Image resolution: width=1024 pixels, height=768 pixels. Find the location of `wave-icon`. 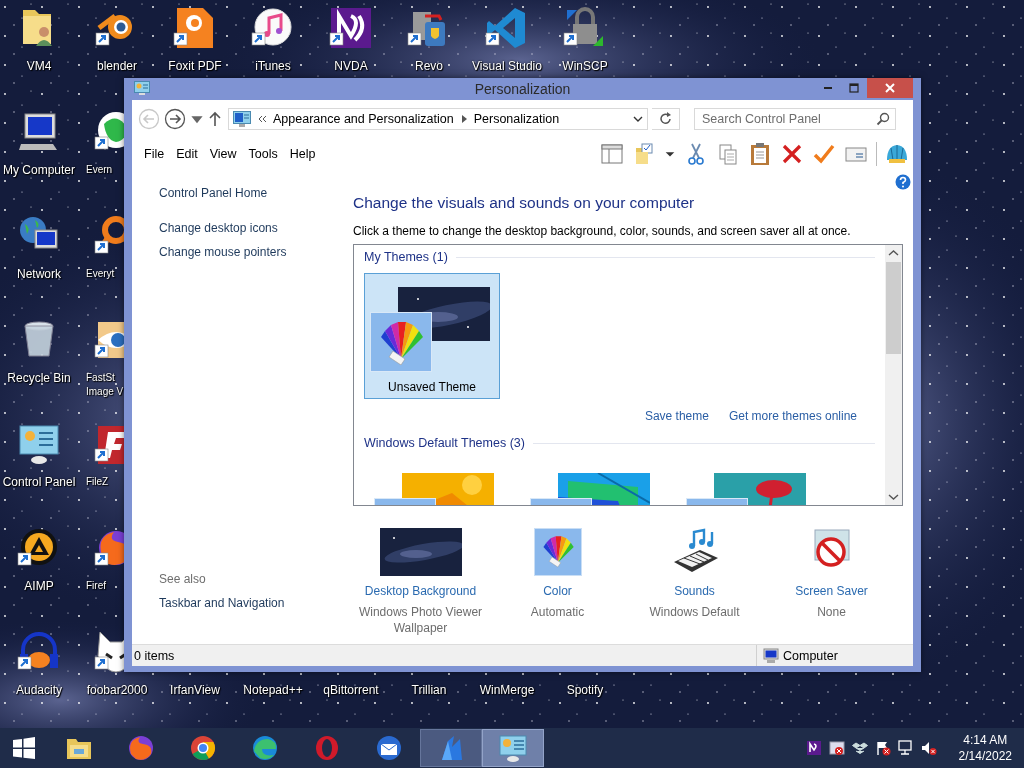

wave-icon is located at coordinates (265, 748).